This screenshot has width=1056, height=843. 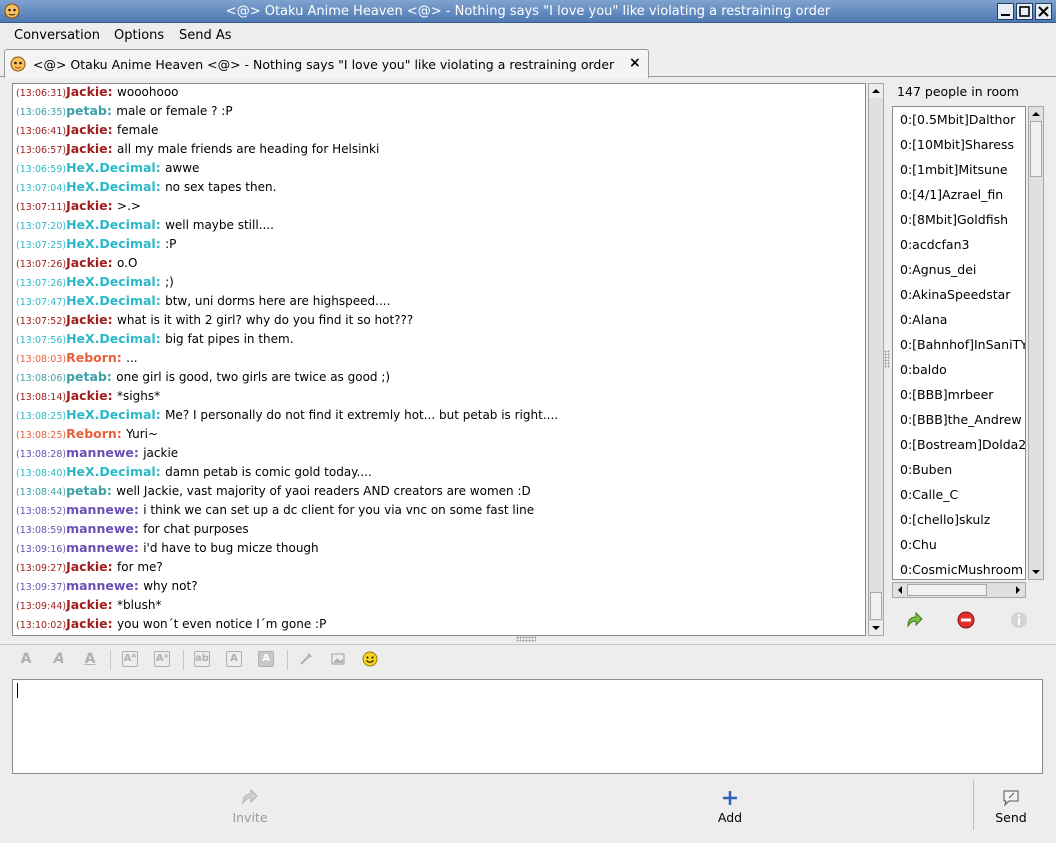 What do you see at coordinates (929, 494) in the screenshot?
I see `user-list-item: 0:Calle_C` at bounding box center [929, 494].